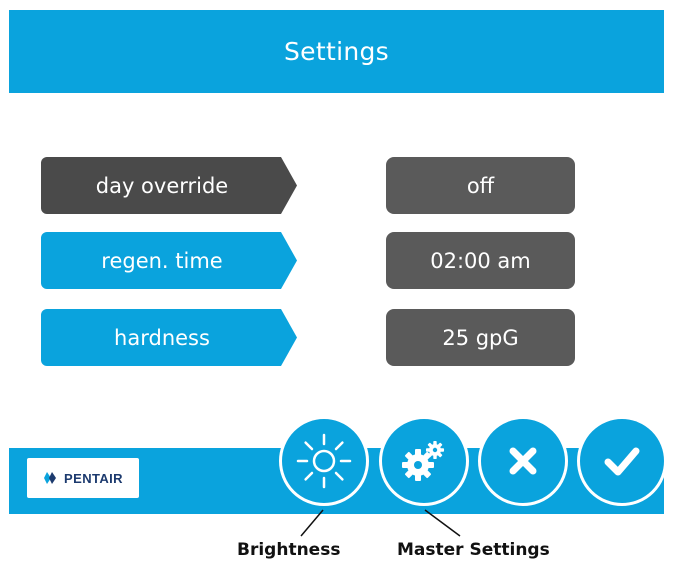 The height and width of the screenshot is (571, 673). I want to click on brightness-callout-line, so click(312, 523).